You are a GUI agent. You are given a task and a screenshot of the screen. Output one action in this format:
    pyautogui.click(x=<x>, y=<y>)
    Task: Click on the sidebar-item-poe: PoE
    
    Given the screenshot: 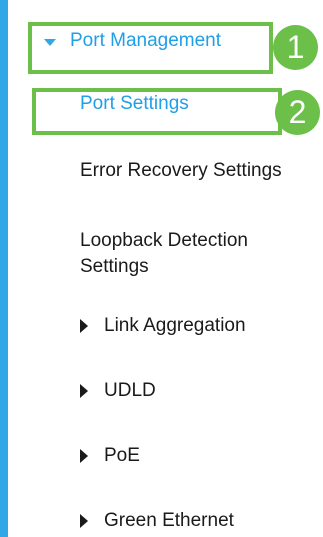 What is the action you would take?
    pyautogui.click(x=110, y=456)
    